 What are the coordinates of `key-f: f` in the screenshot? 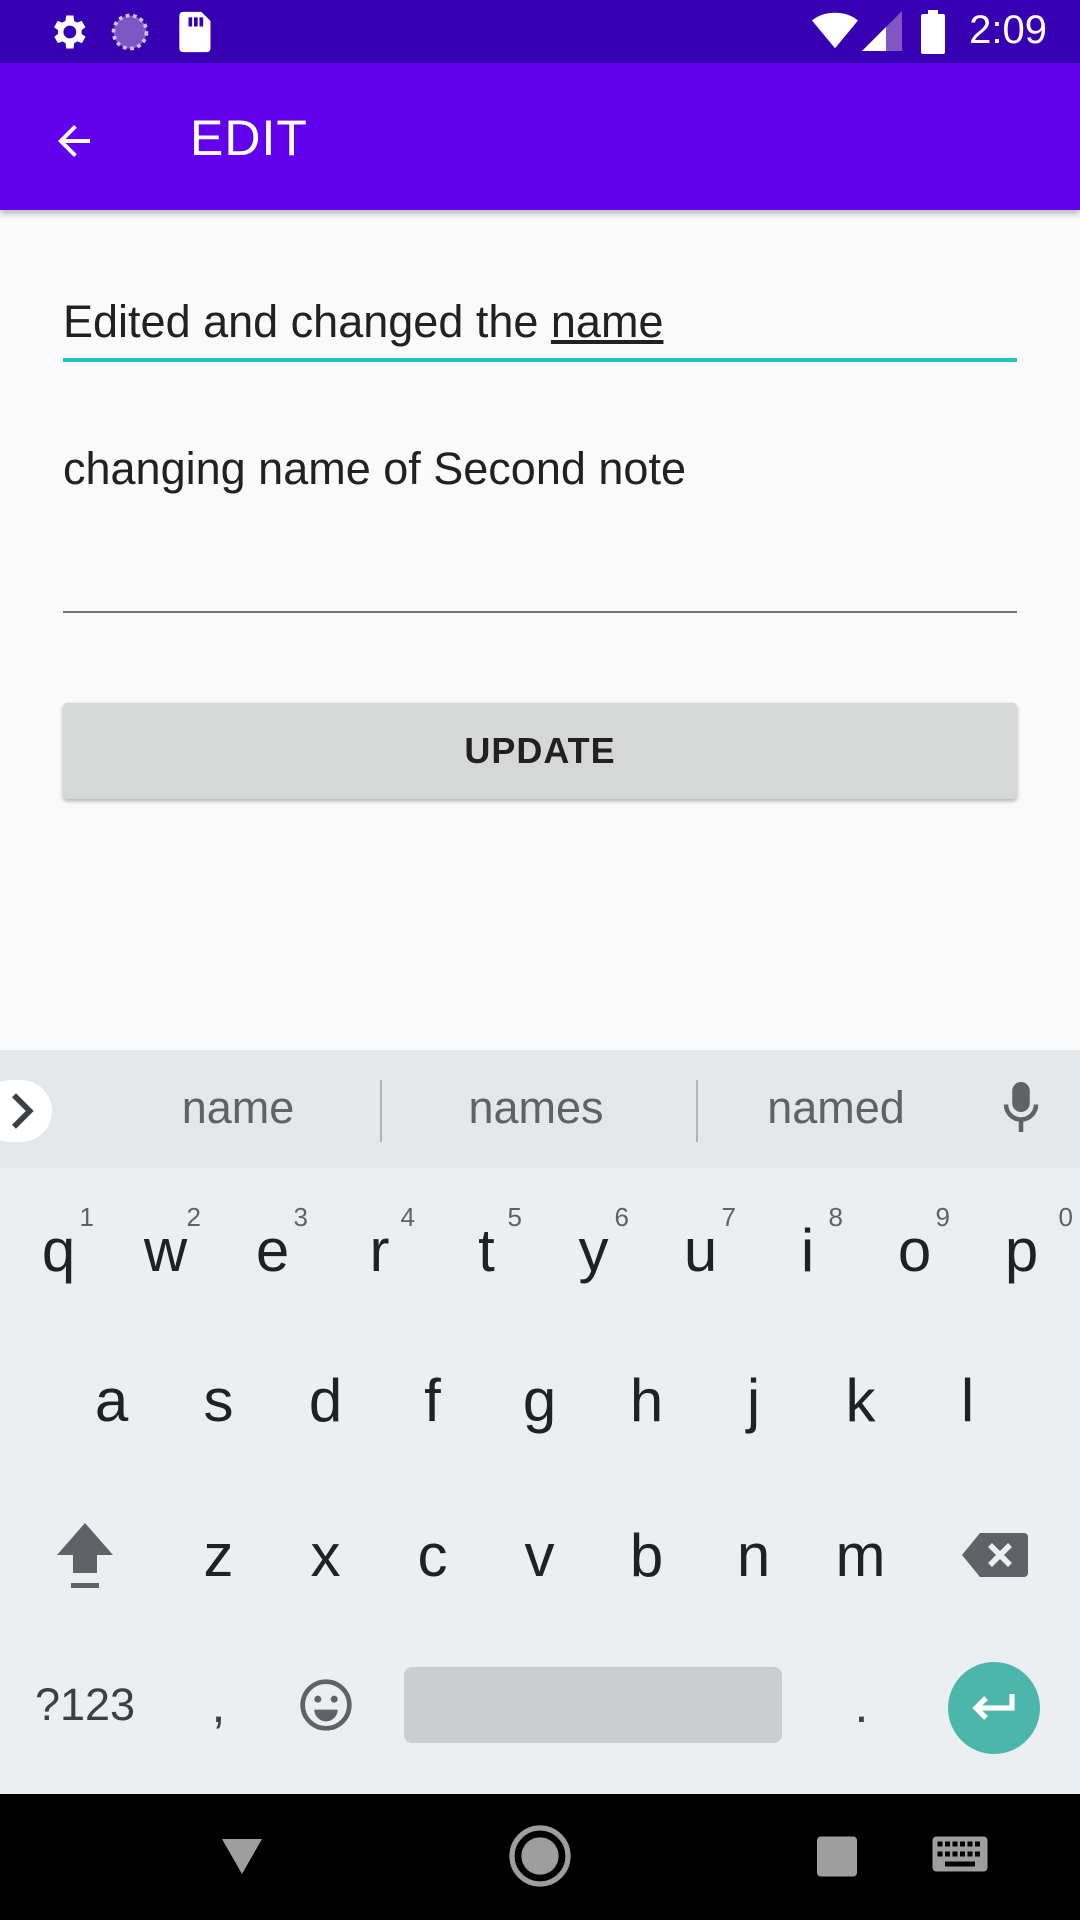 It's located at (432, 1400).